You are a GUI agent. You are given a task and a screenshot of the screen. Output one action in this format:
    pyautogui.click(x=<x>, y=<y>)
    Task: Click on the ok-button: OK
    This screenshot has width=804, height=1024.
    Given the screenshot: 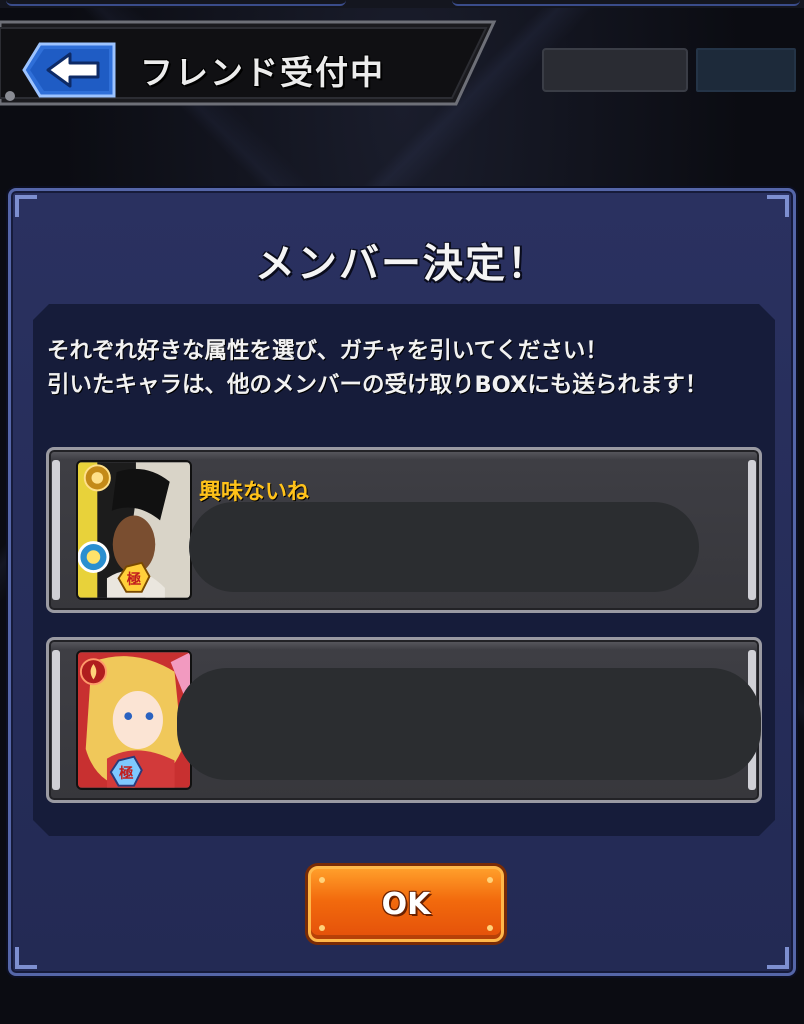 What is the action you would take?
    pyautogui.click(x=406, y=904)
    